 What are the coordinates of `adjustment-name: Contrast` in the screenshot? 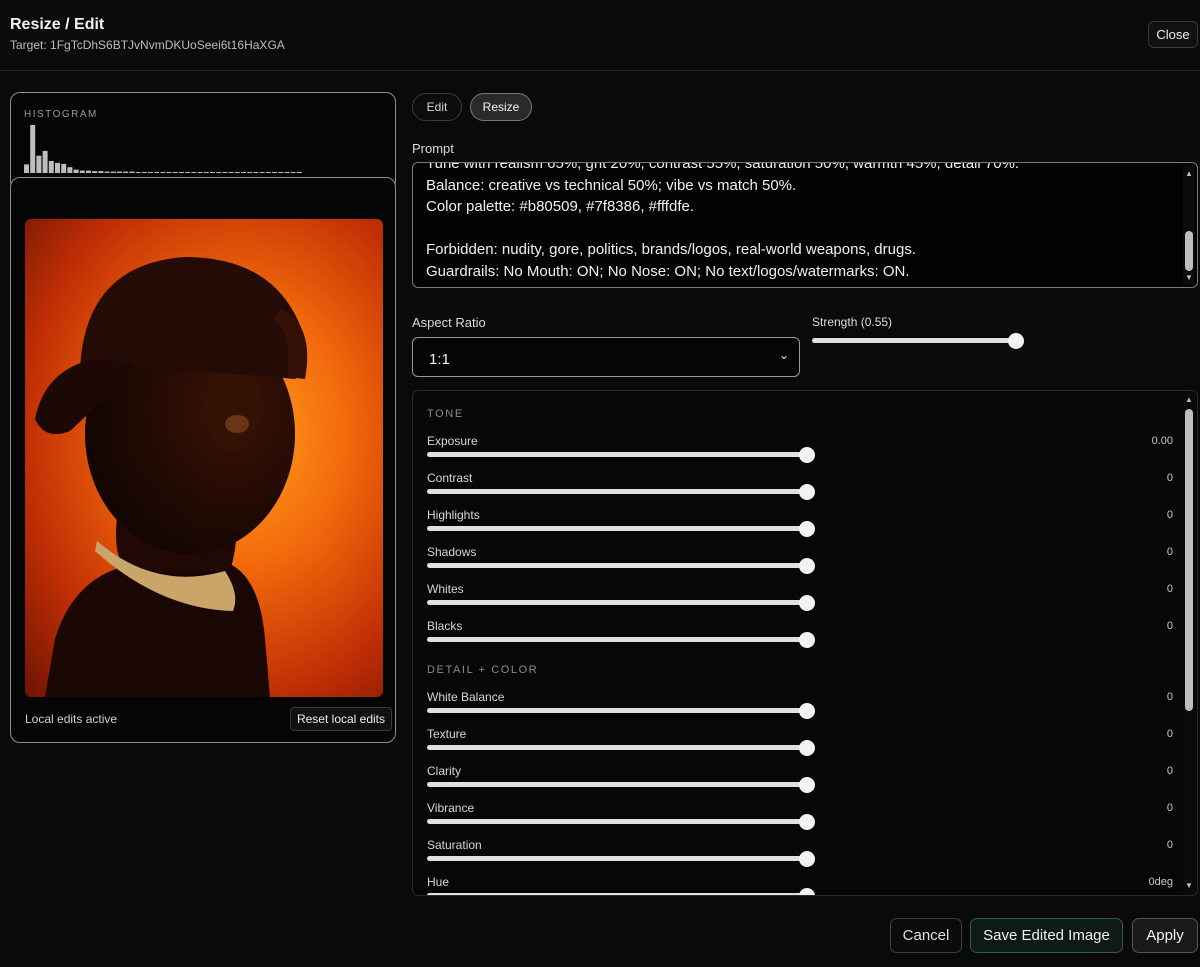 It's located at (450, 478).